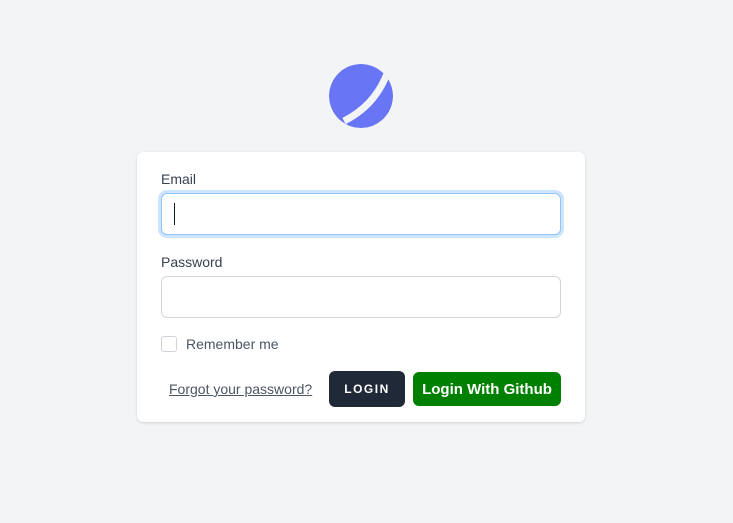 The image size is (733, 523). Describe the element at coordinates (169, 344) in the screenshot. I see `remember-checkbox` at that location.